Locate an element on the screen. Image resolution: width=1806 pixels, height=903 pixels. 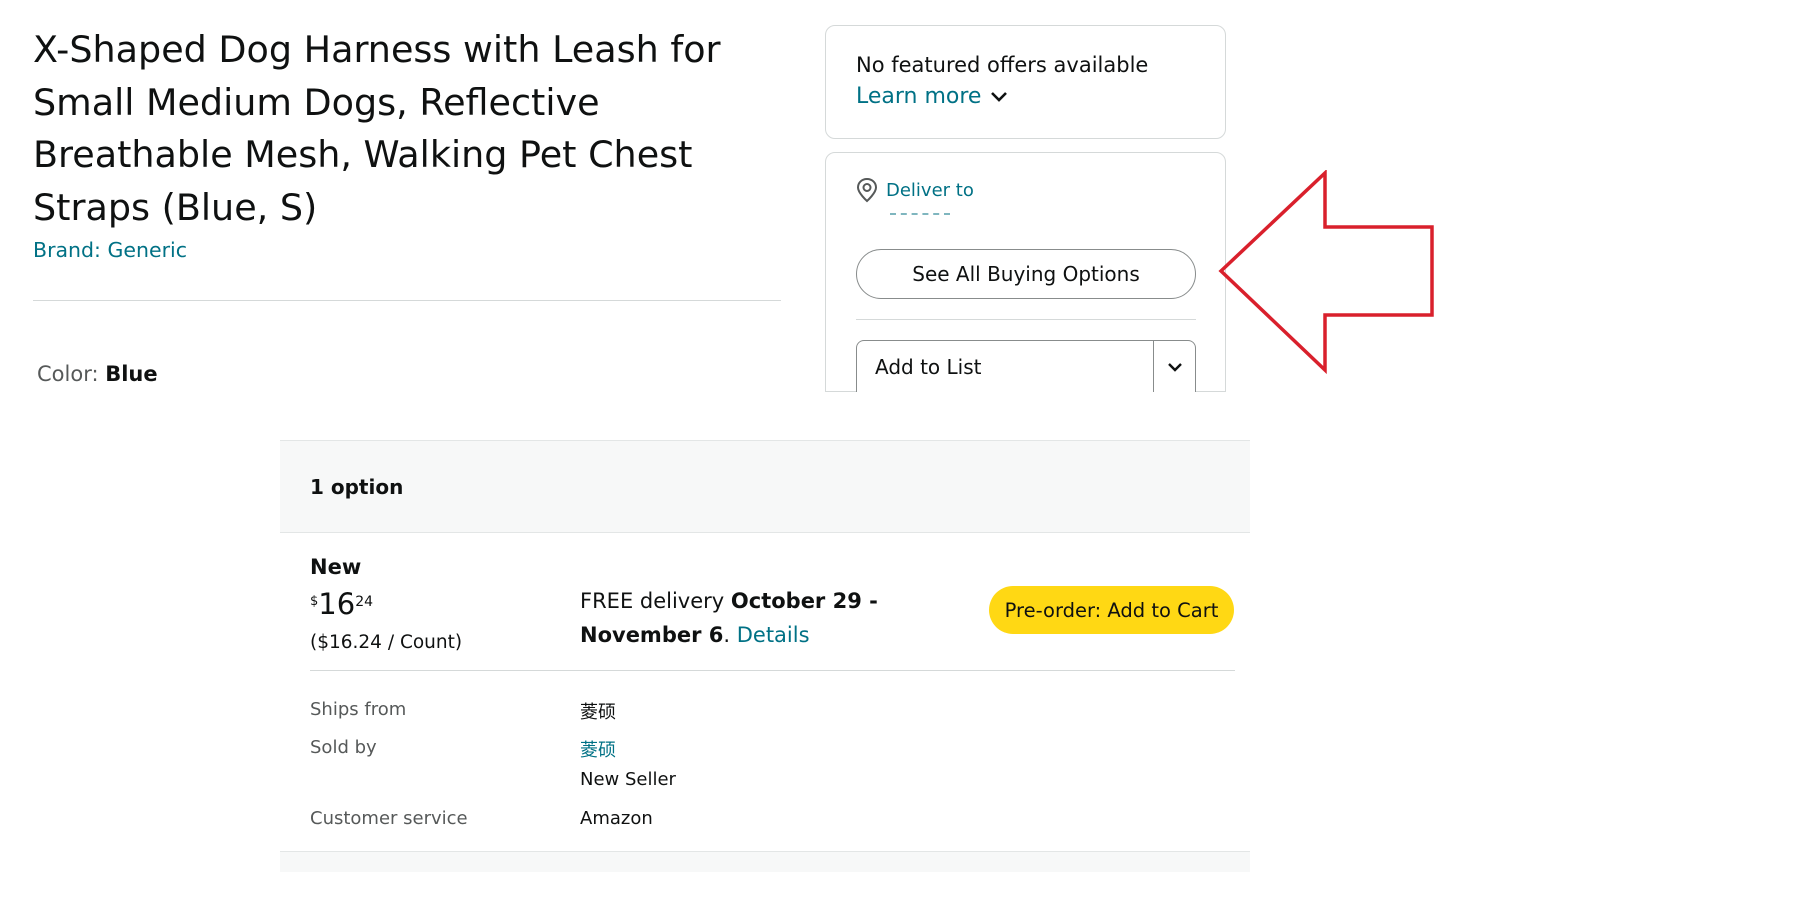
no-offers-box: No featured offers available Learn more is located at coordinates (1025, 82).